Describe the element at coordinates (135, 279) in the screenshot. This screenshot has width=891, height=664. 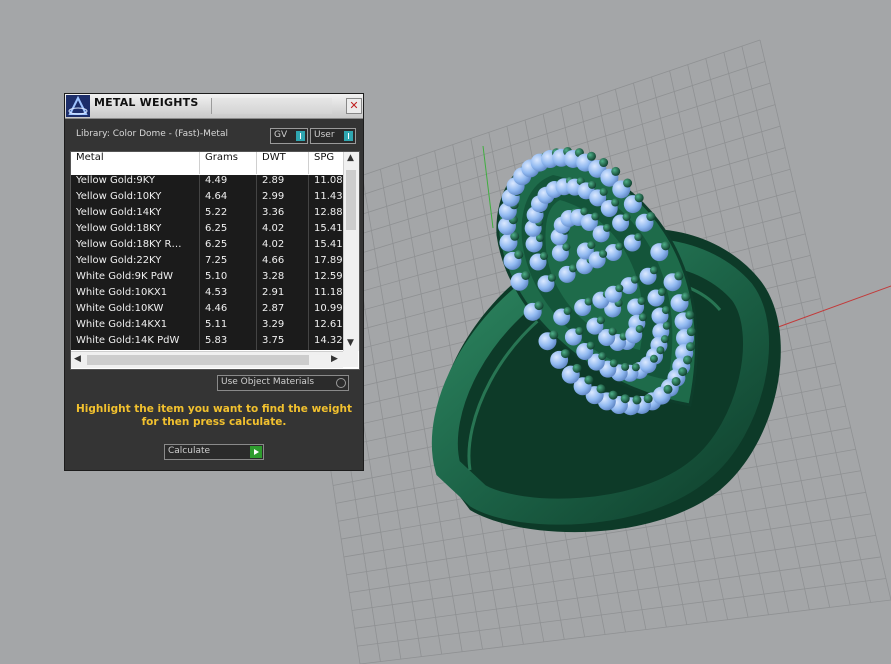
I see `cell-metal: White Gold:9K PdW` at that location.